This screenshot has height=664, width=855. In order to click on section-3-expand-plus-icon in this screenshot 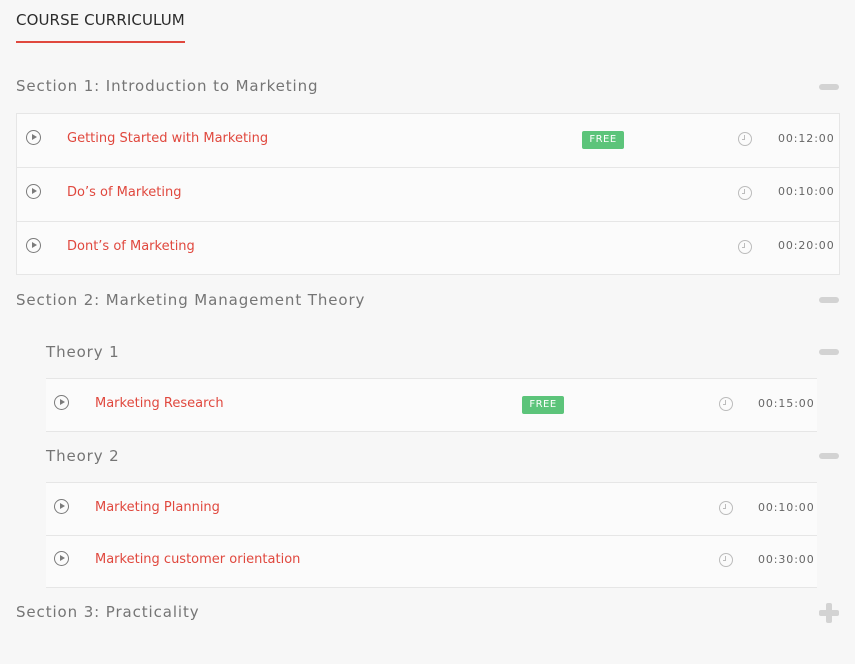, I will do `click(829, 613)`.